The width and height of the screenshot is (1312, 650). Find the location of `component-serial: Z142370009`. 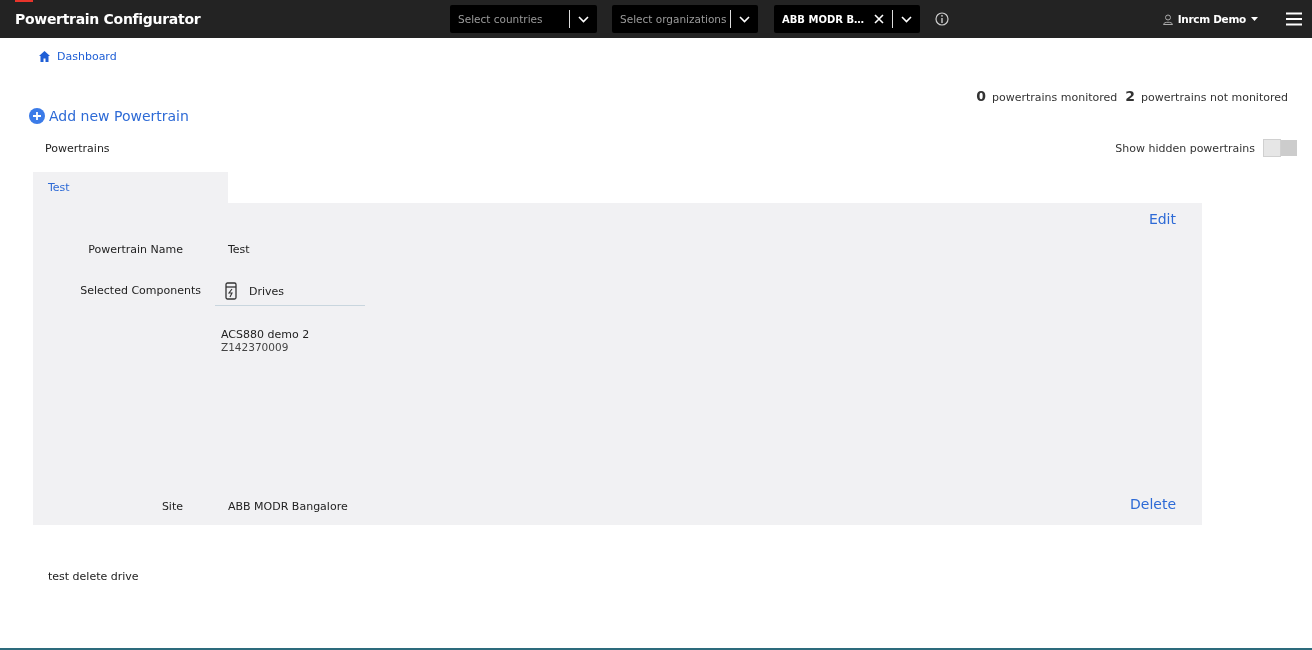

component-serial: Z142370009 is located at coordinates (255, 347).